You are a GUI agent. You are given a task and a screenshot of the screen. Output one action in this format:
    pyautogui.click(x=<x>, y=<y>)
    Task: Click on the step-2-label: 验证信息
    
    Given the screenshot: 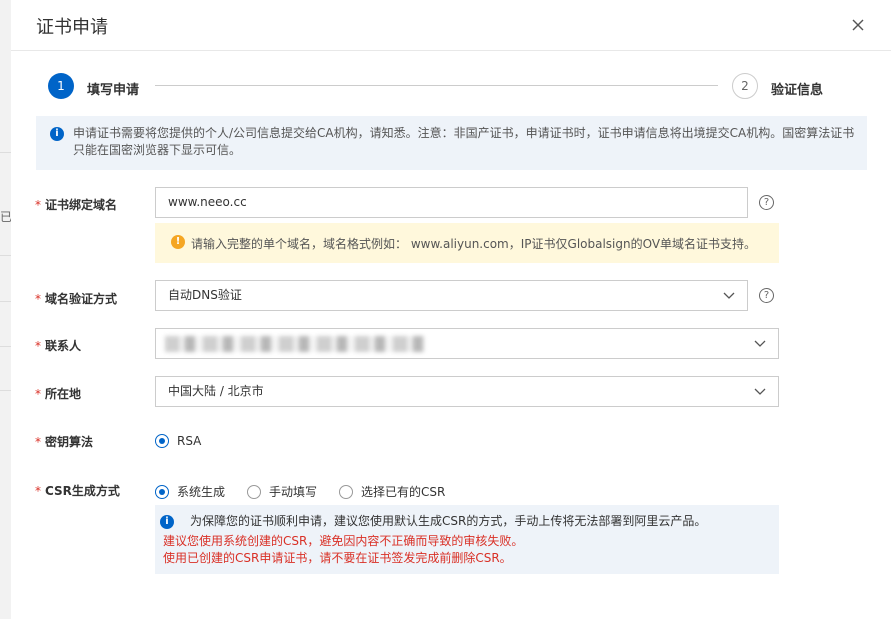 What is the action you would take?
    pyautogui.click(x=797, y=90)
    